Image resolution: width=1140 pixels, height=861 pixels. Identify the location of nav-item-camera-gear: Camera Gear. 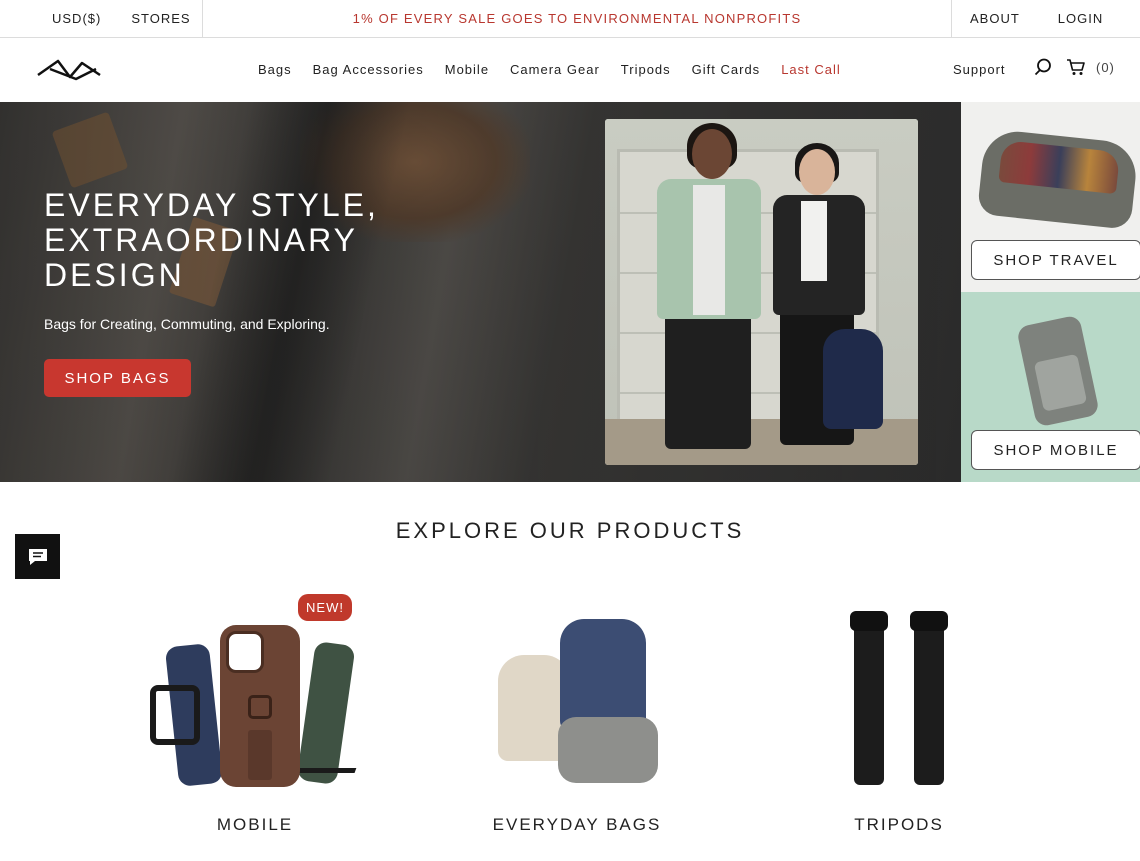
(555, 69).